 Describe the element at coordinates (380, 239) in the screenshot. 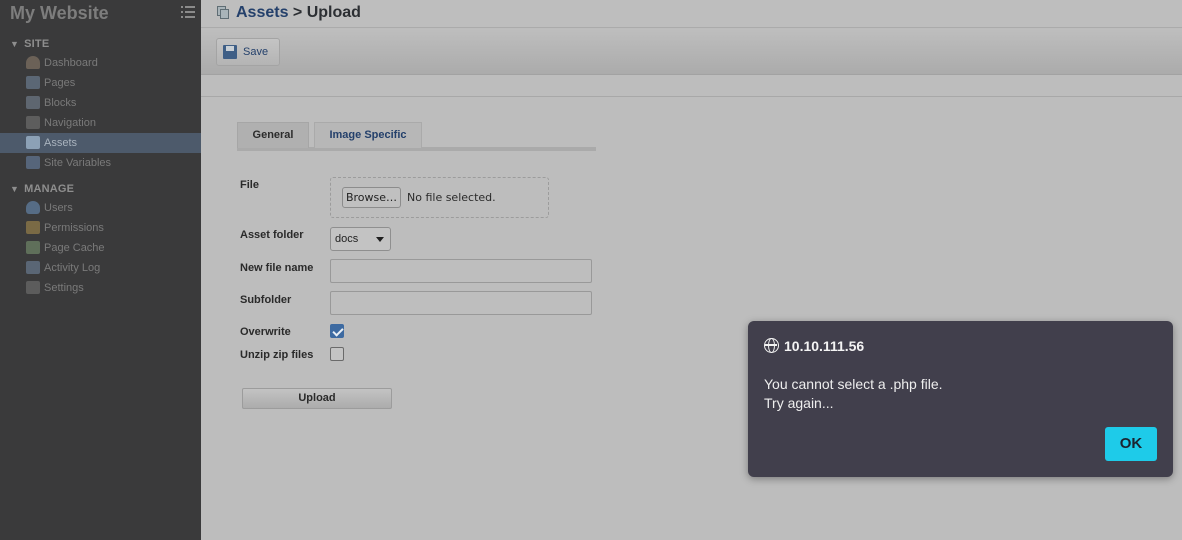

I see `chevron-down-icon` at that location.